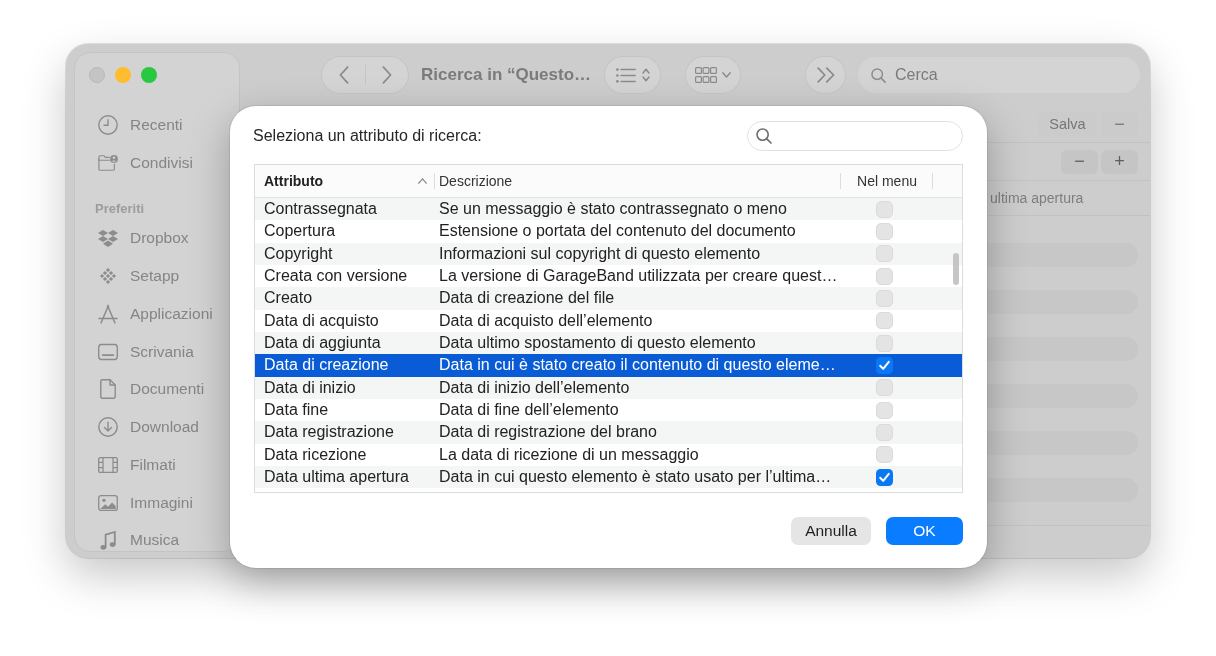 This screenshot has height=656, width=1216. Describe the element at coordinates (343, 75) in the screenshot. I see `chevron-left-icon` at that location.